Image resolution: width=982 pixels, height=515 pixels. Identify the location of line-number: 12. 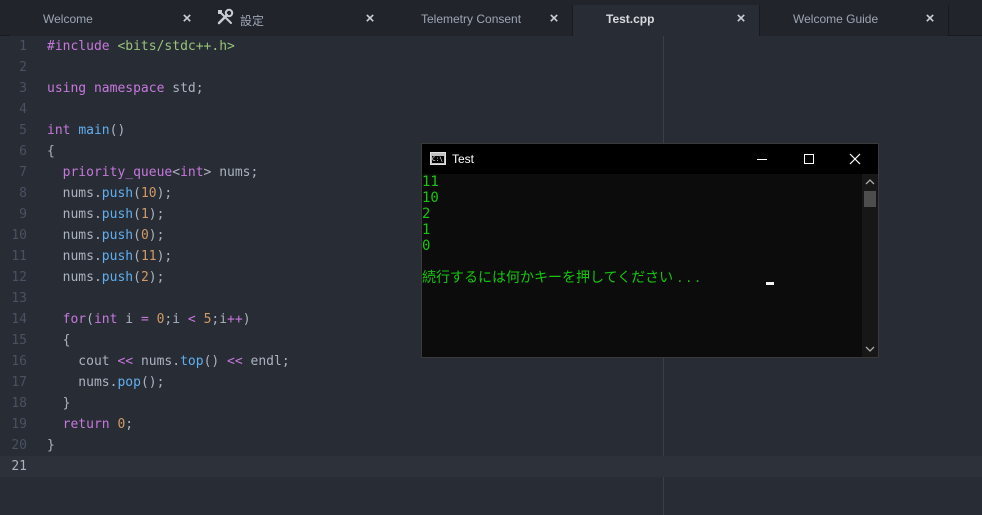
(19, 277).